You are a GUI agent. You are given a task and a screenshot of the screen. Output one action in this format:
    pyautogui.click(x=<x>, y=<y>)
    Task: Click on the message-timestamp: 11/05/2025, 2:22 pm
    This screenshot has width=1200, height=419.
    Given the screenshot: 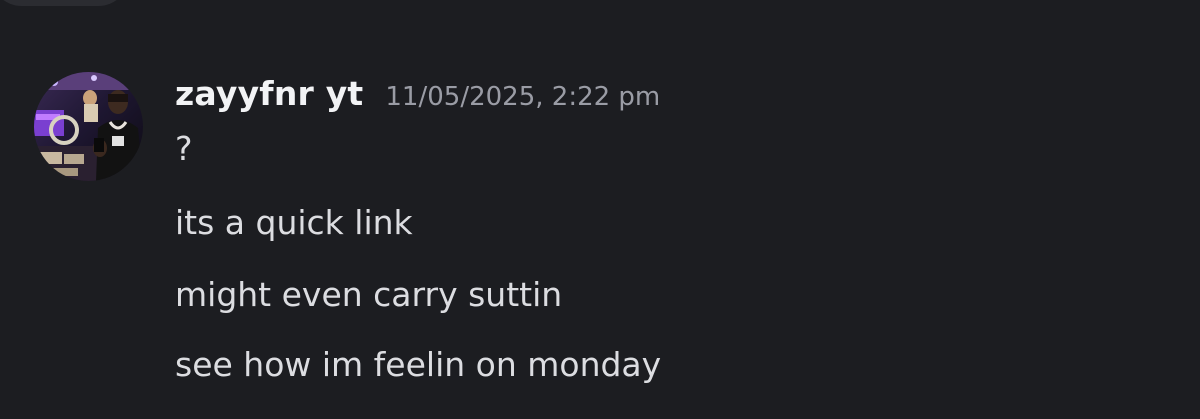 What is the action you would take?
    pyautogui.click(x=522, y=97)
    